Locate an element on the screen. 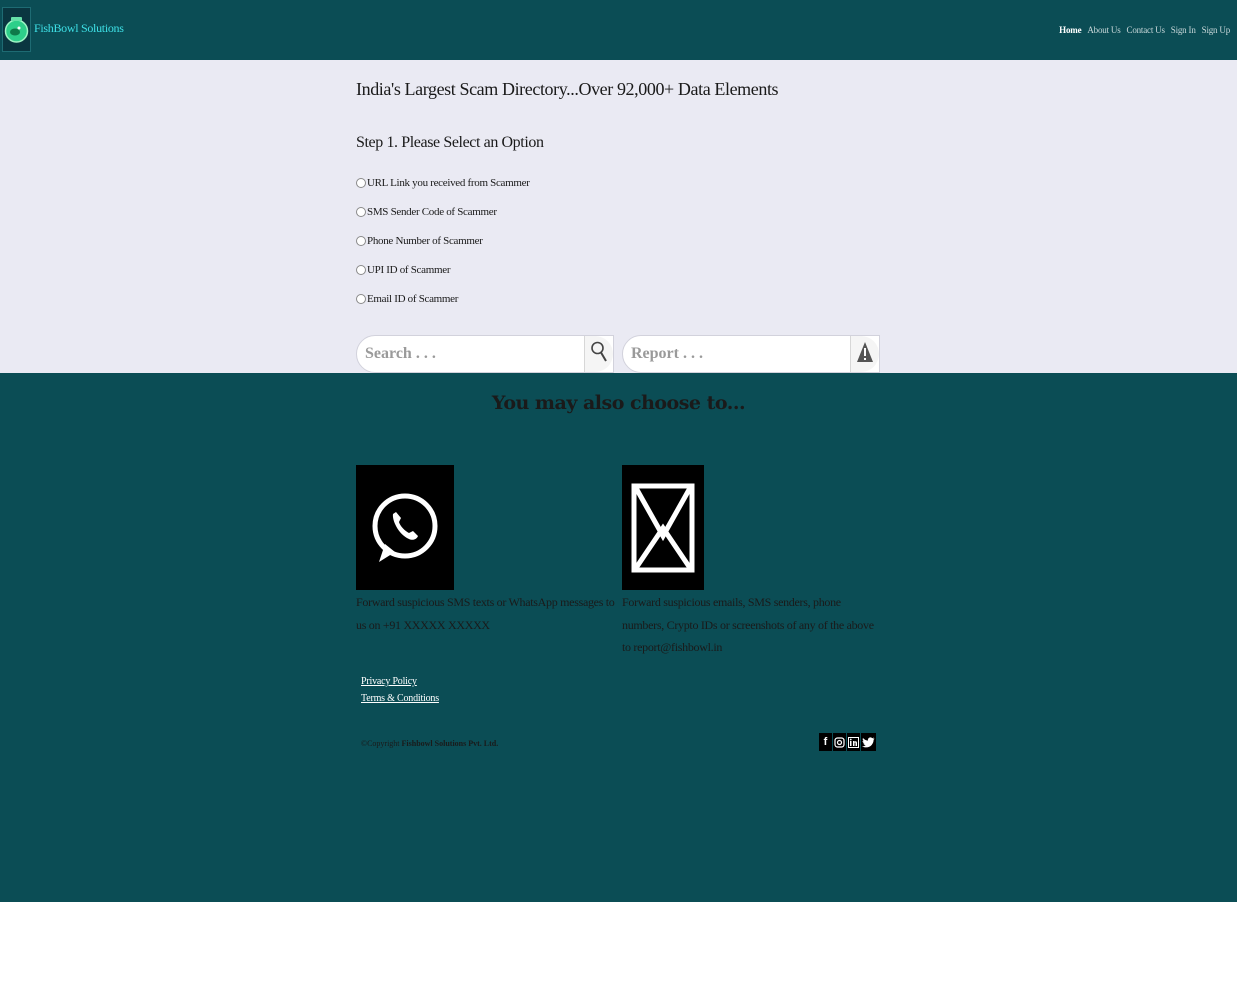 The width and height of the screenshot is (1237, 1008). copyright: ©Copyright Fishbowl Solutions Pvt. Ltd. is located at coordinates (429, 743).